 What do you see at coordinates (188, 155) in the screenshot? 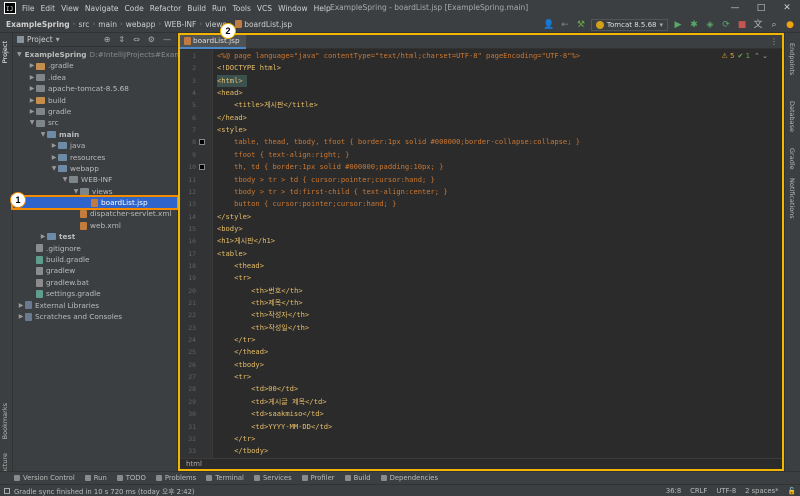
I see `line-number: 9` at bounding box center [188, 155].